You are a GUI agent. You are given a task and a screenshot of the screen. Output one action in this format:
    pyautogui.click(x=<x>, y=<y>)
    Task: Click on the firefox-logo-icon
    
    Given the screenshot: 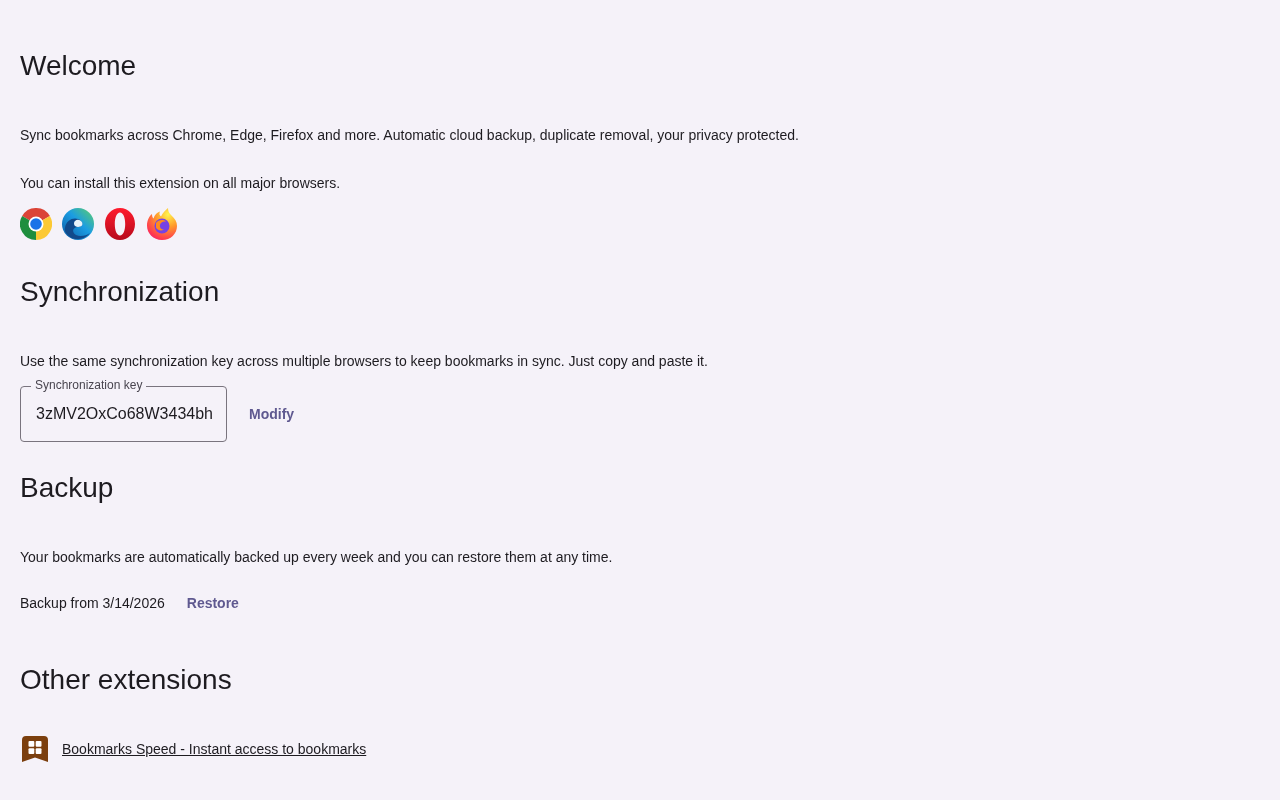 What is the action you would take?
    pyautogui.click(x=162, y=224)
    